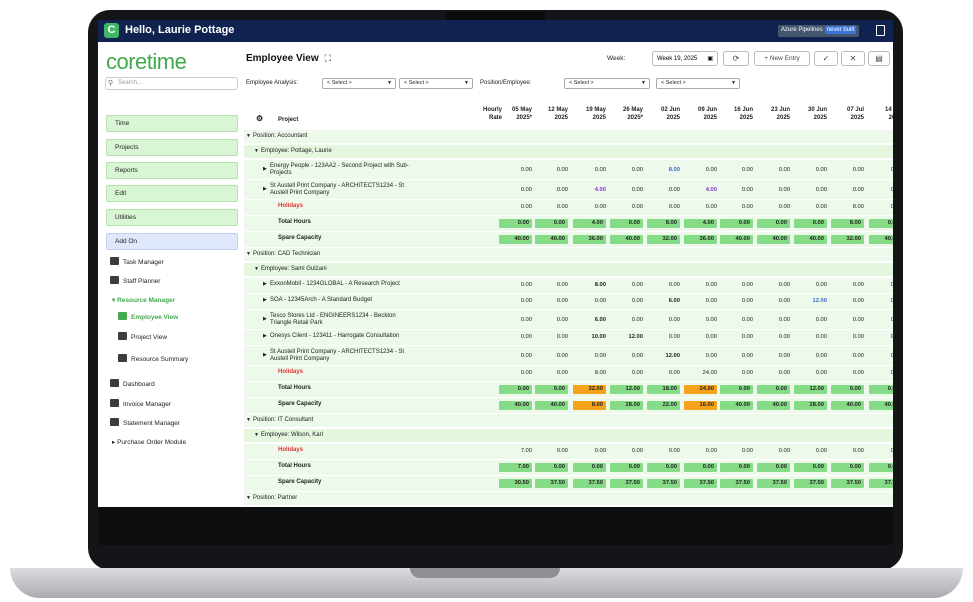  Describe the element at coordinates (568, 498) in the screenshot. I see `position-row: ▼ Position: Partner` at that location.